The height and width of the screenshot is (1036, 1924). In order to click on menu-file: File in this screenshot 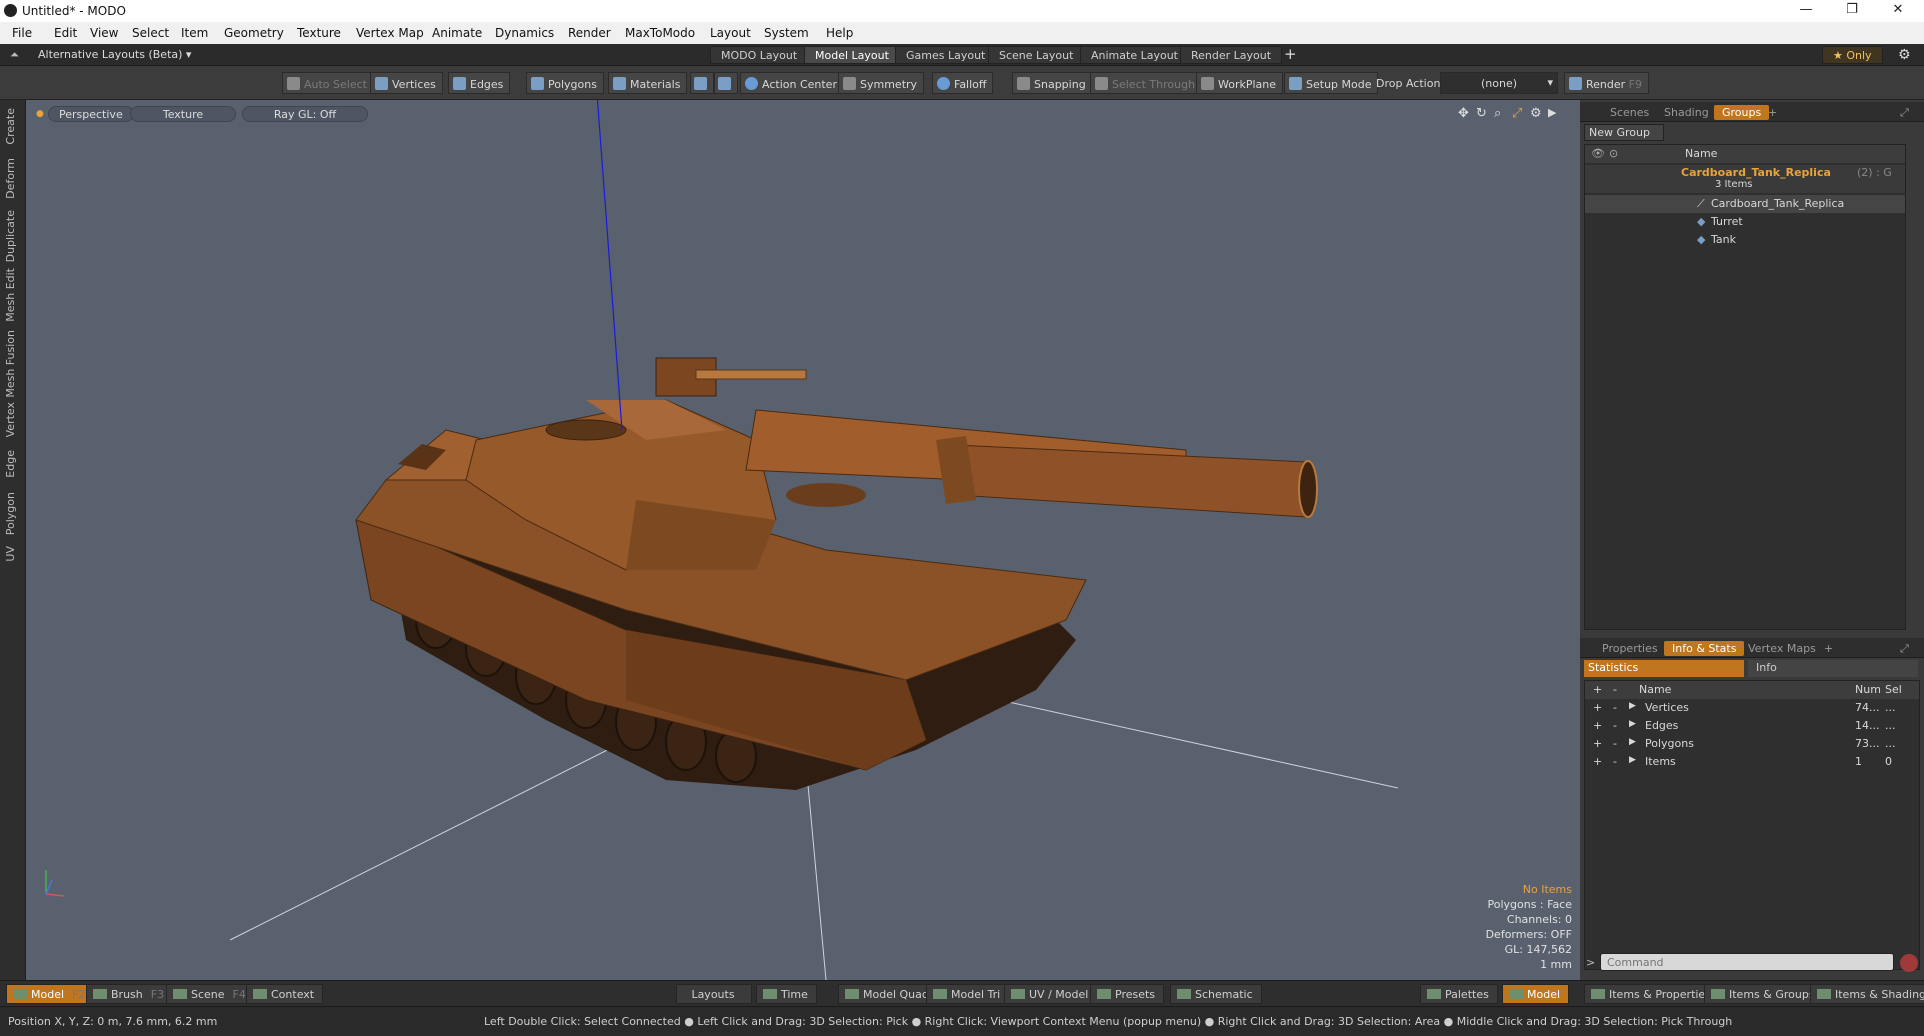, I will do `click(22, 33)`.